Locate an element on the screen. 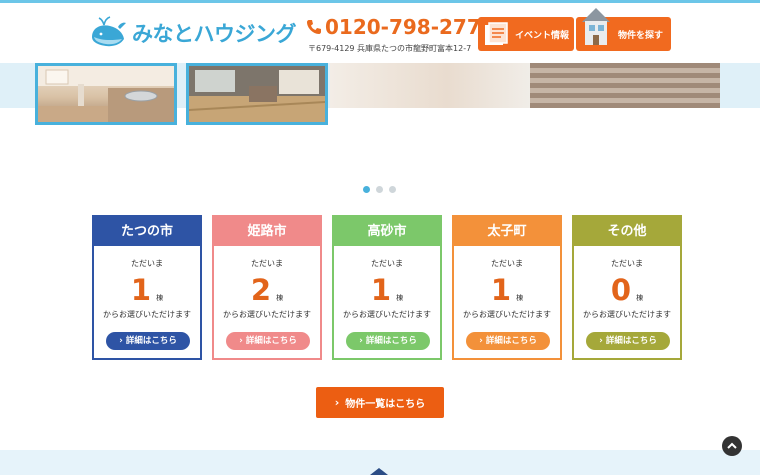 The width and height of the screenshot is (760, 475). area-card-takasago: 高砂市 ただいま 1棟 からお選びいただけます › 詳細はこちら is located at coordinates (387, 287).